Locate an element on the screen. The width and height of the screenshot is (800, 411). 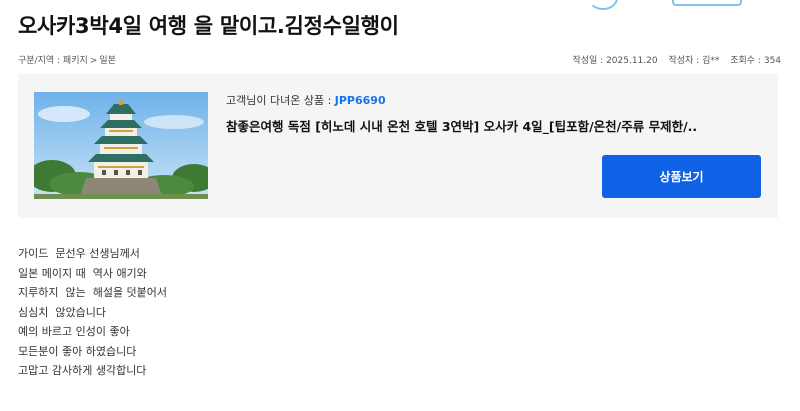
review-line: 심심치 않았습니다 is located at coordinates (62, 312).